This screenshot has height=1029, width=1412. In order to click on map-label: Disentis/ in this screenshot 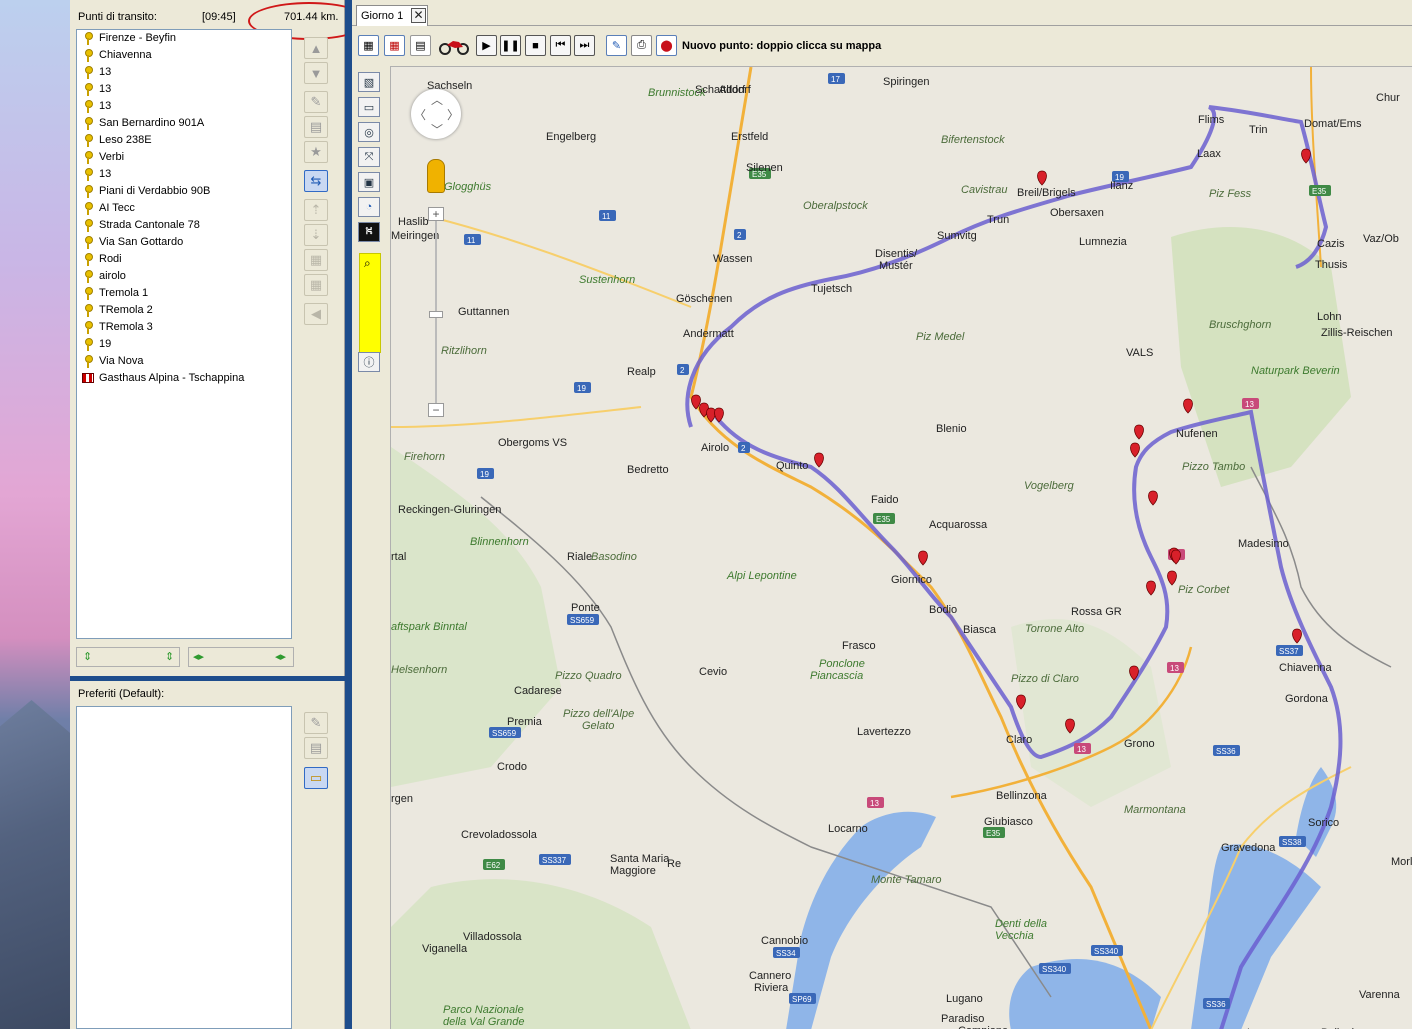, I will do `click(896, 254)`.